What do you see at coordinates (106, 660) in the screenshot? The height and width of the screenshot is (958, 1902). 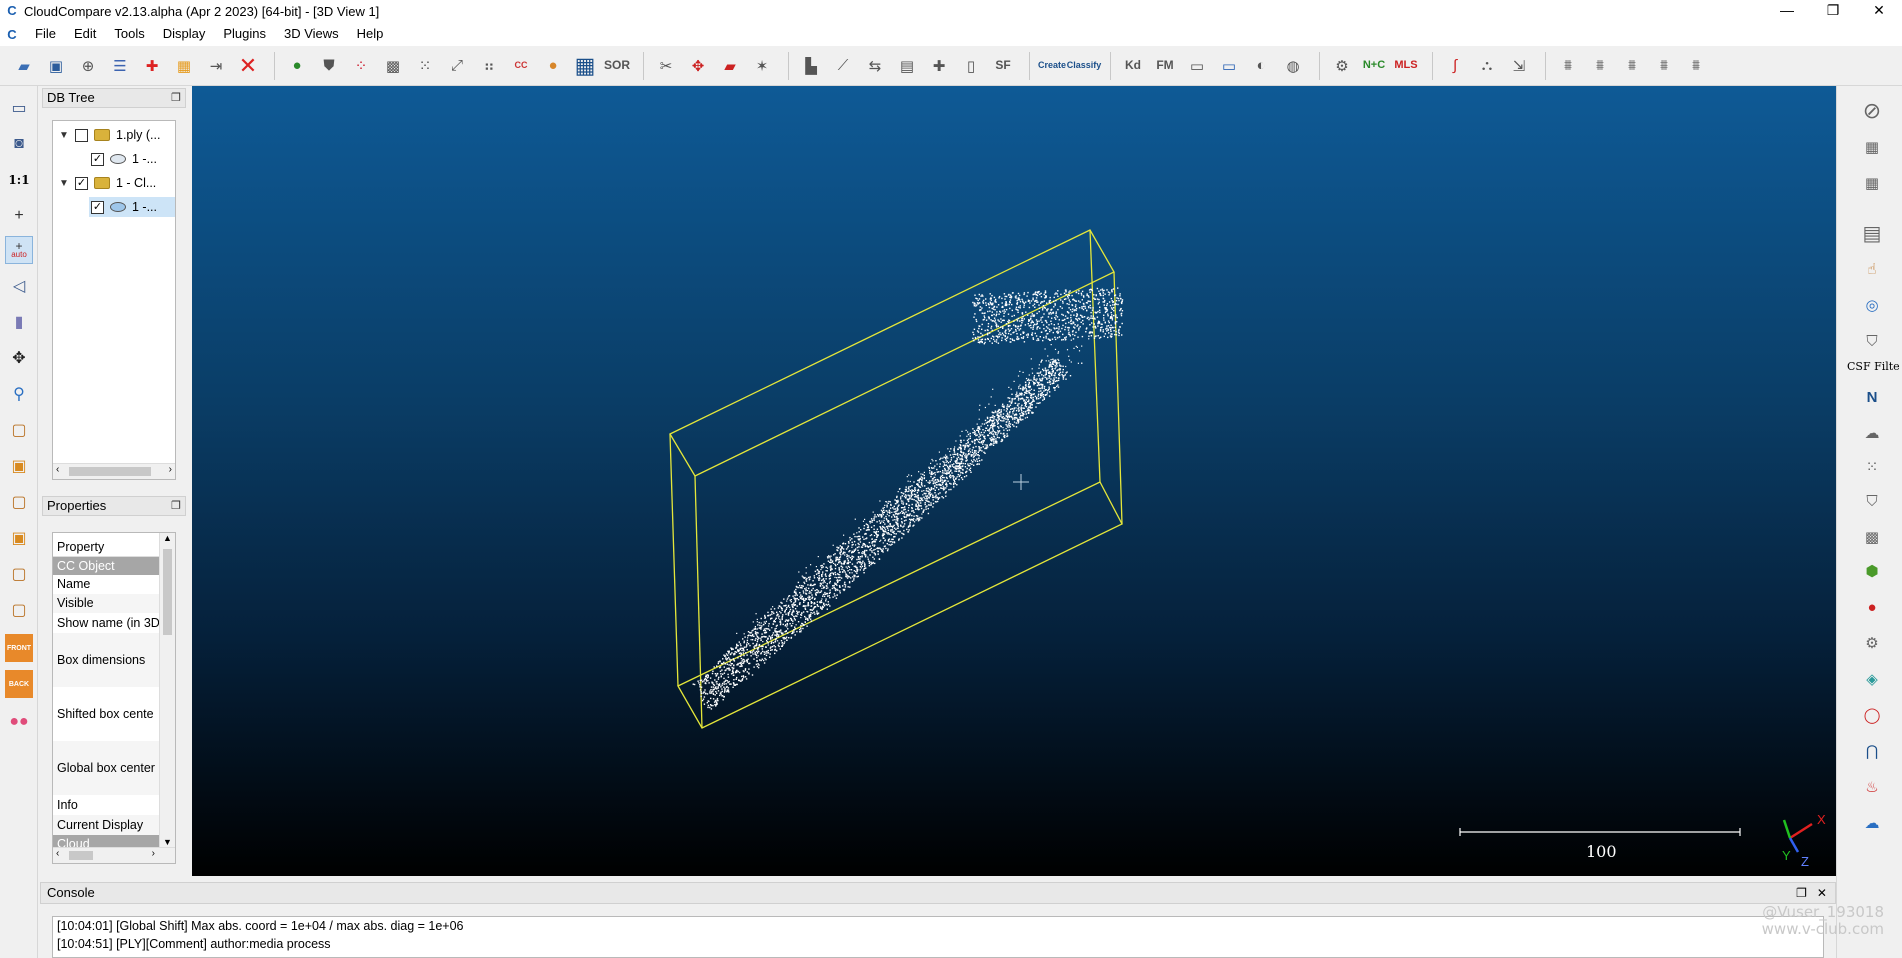 I see `property-row: Box dimensions` at bounding box center [106, 660].